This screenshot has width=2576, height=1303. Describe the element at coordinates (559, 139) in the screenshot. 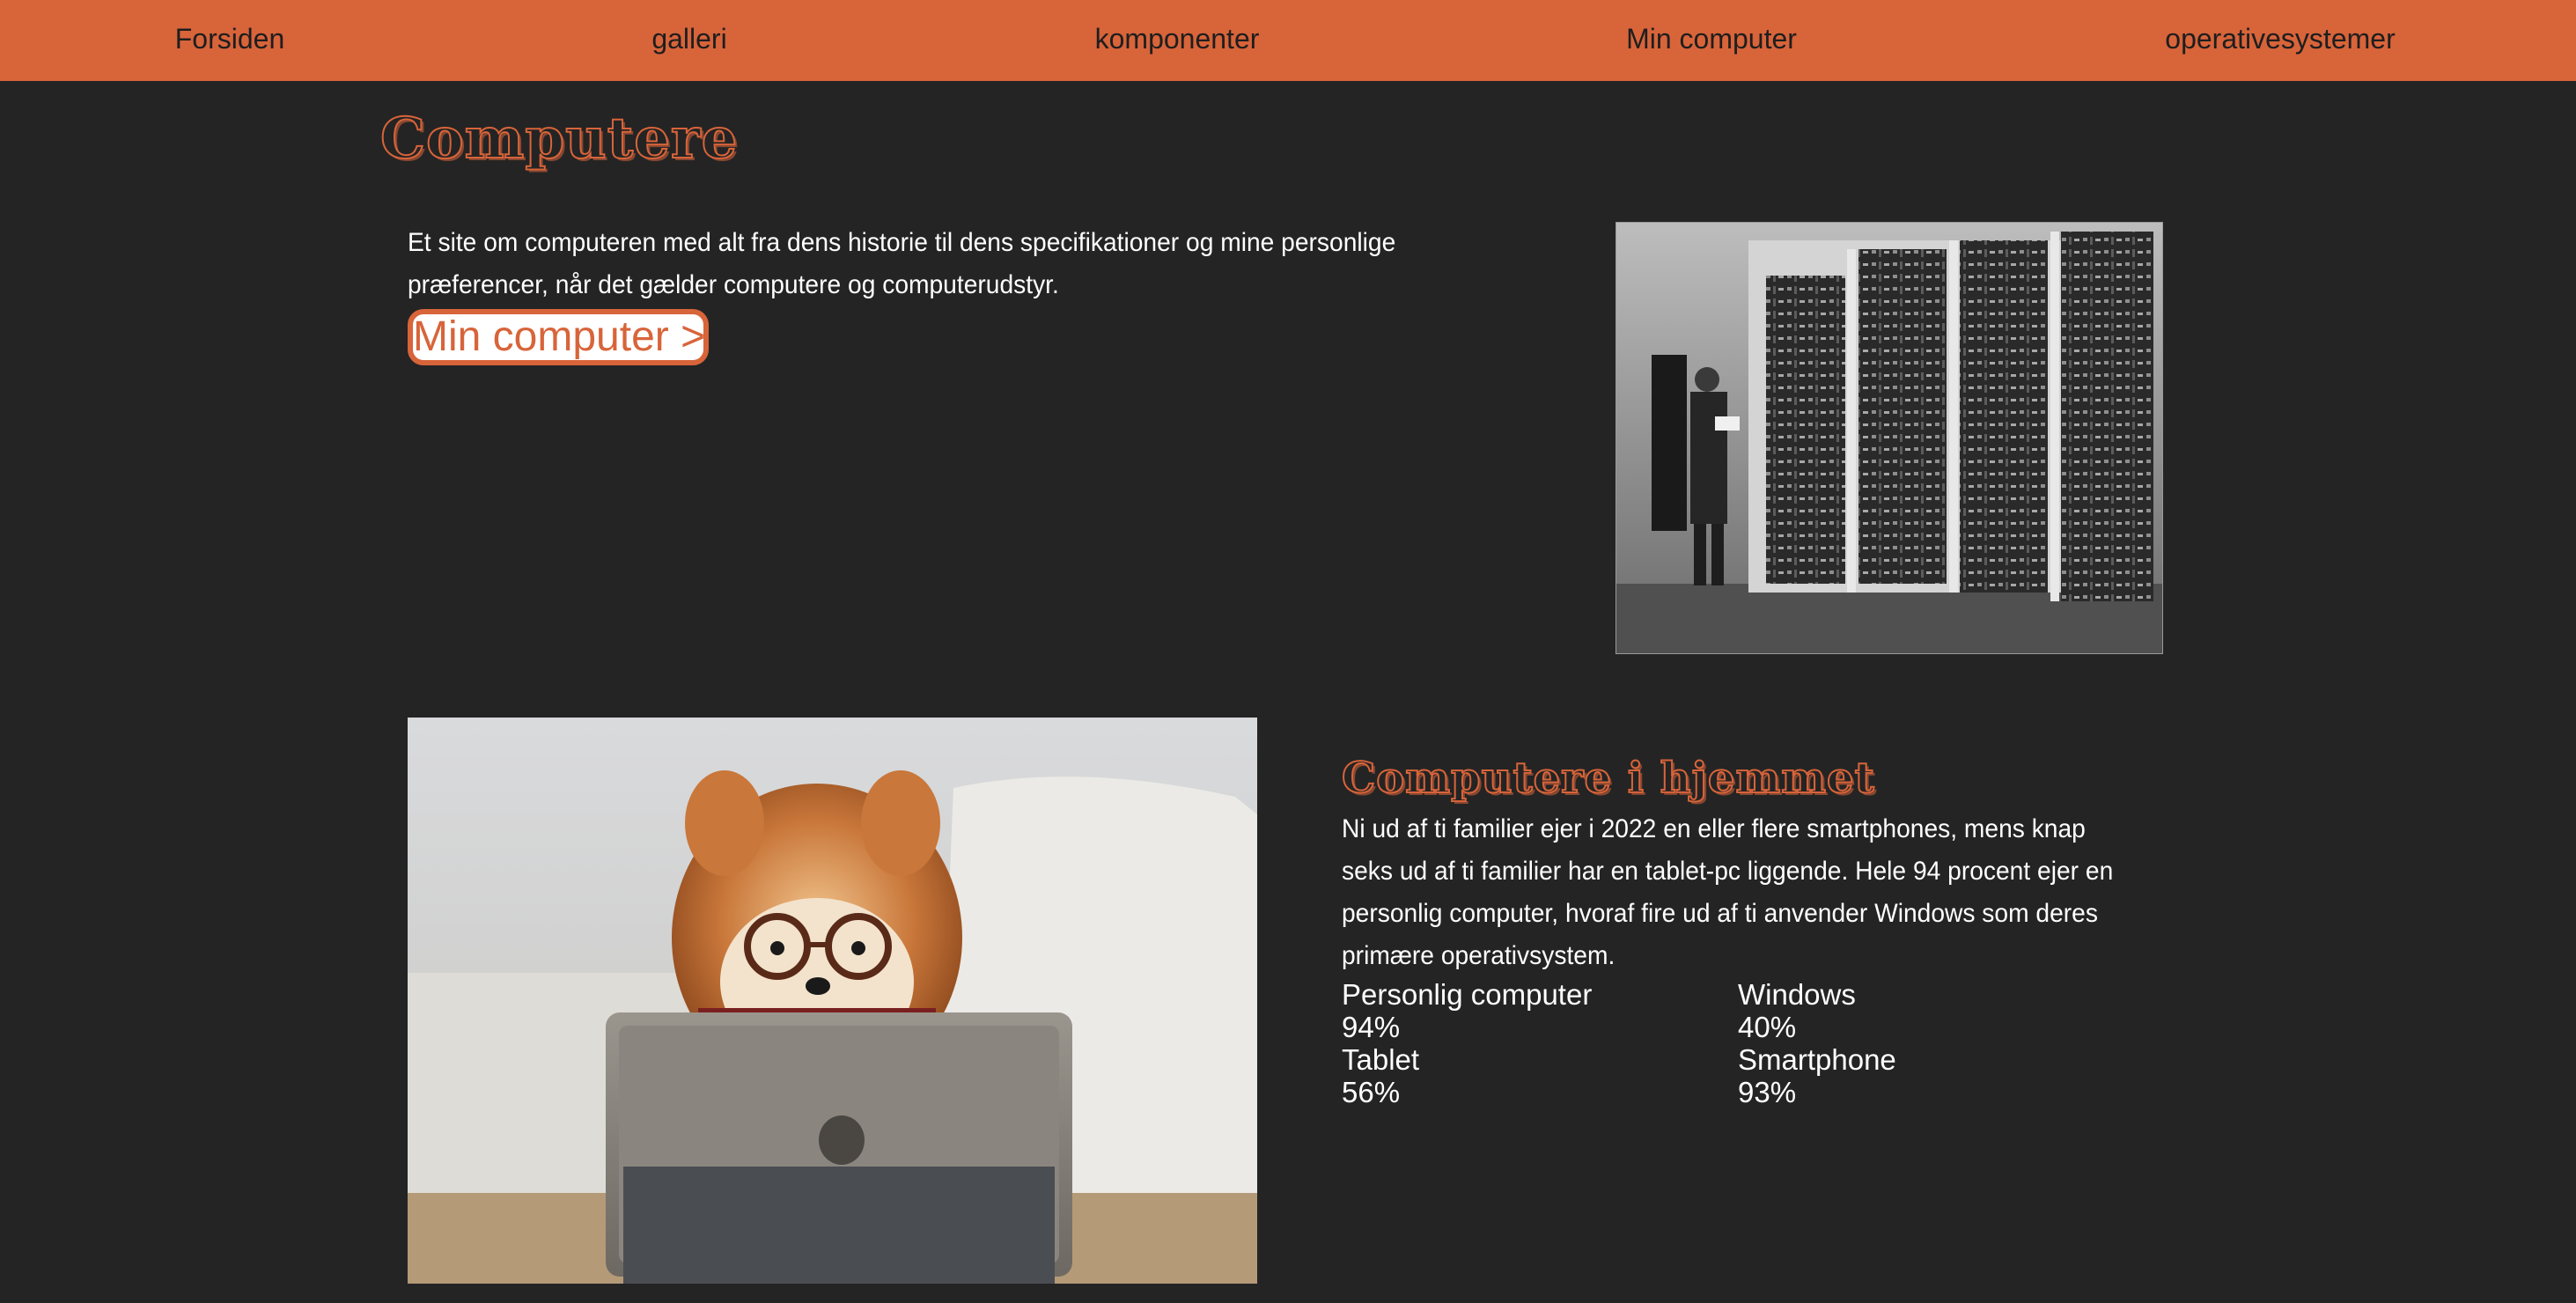

I see `page-title: Computere` at that location.